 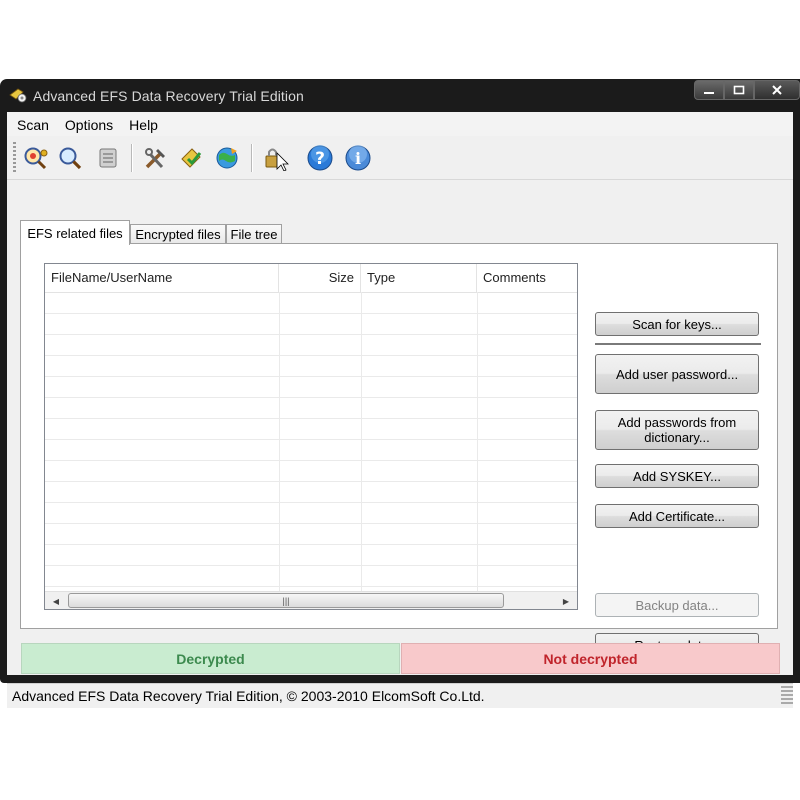 I want to click on decrypted-status-panel: Decrypted, so click(x=210, y=658).